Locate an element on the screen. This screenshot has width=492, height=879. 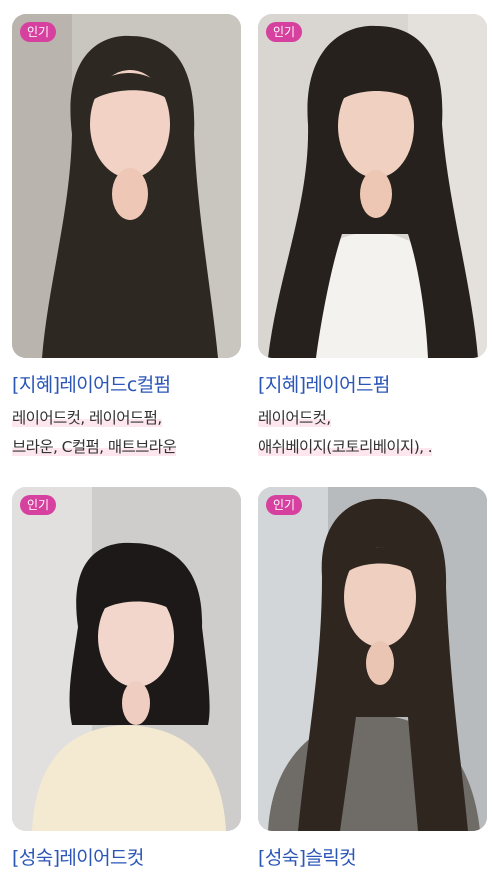
style-title: [성숙]레이어드컷 is located at coordinates (126, 858).